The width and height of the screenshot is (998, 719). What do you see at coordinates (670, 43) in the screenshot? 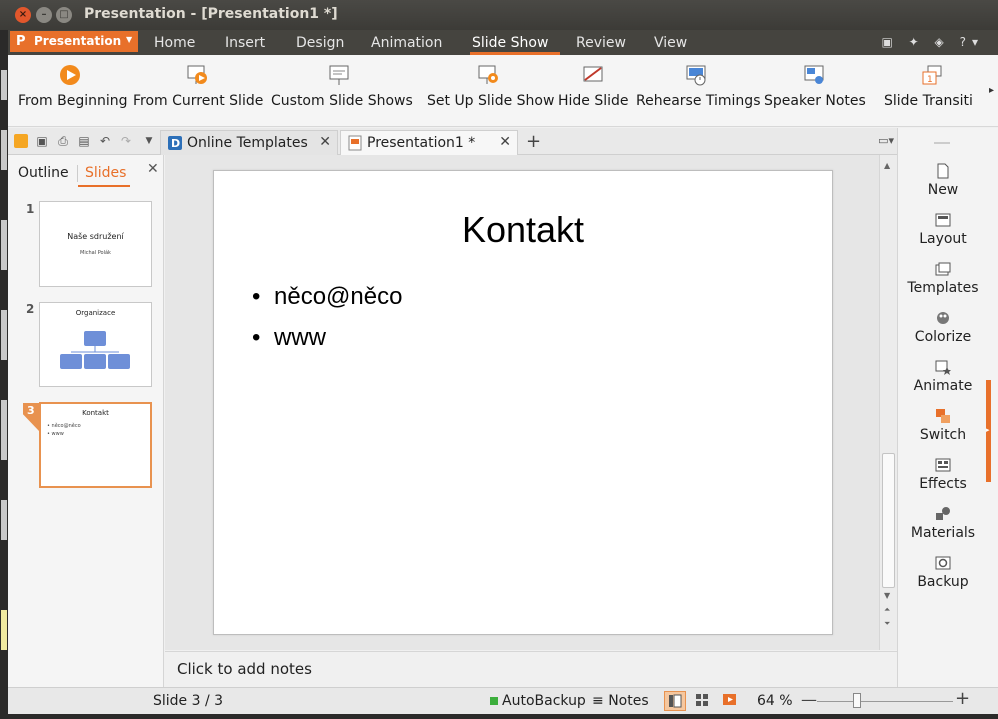
I see `tab-view: View` at bounding box center [670, 43].